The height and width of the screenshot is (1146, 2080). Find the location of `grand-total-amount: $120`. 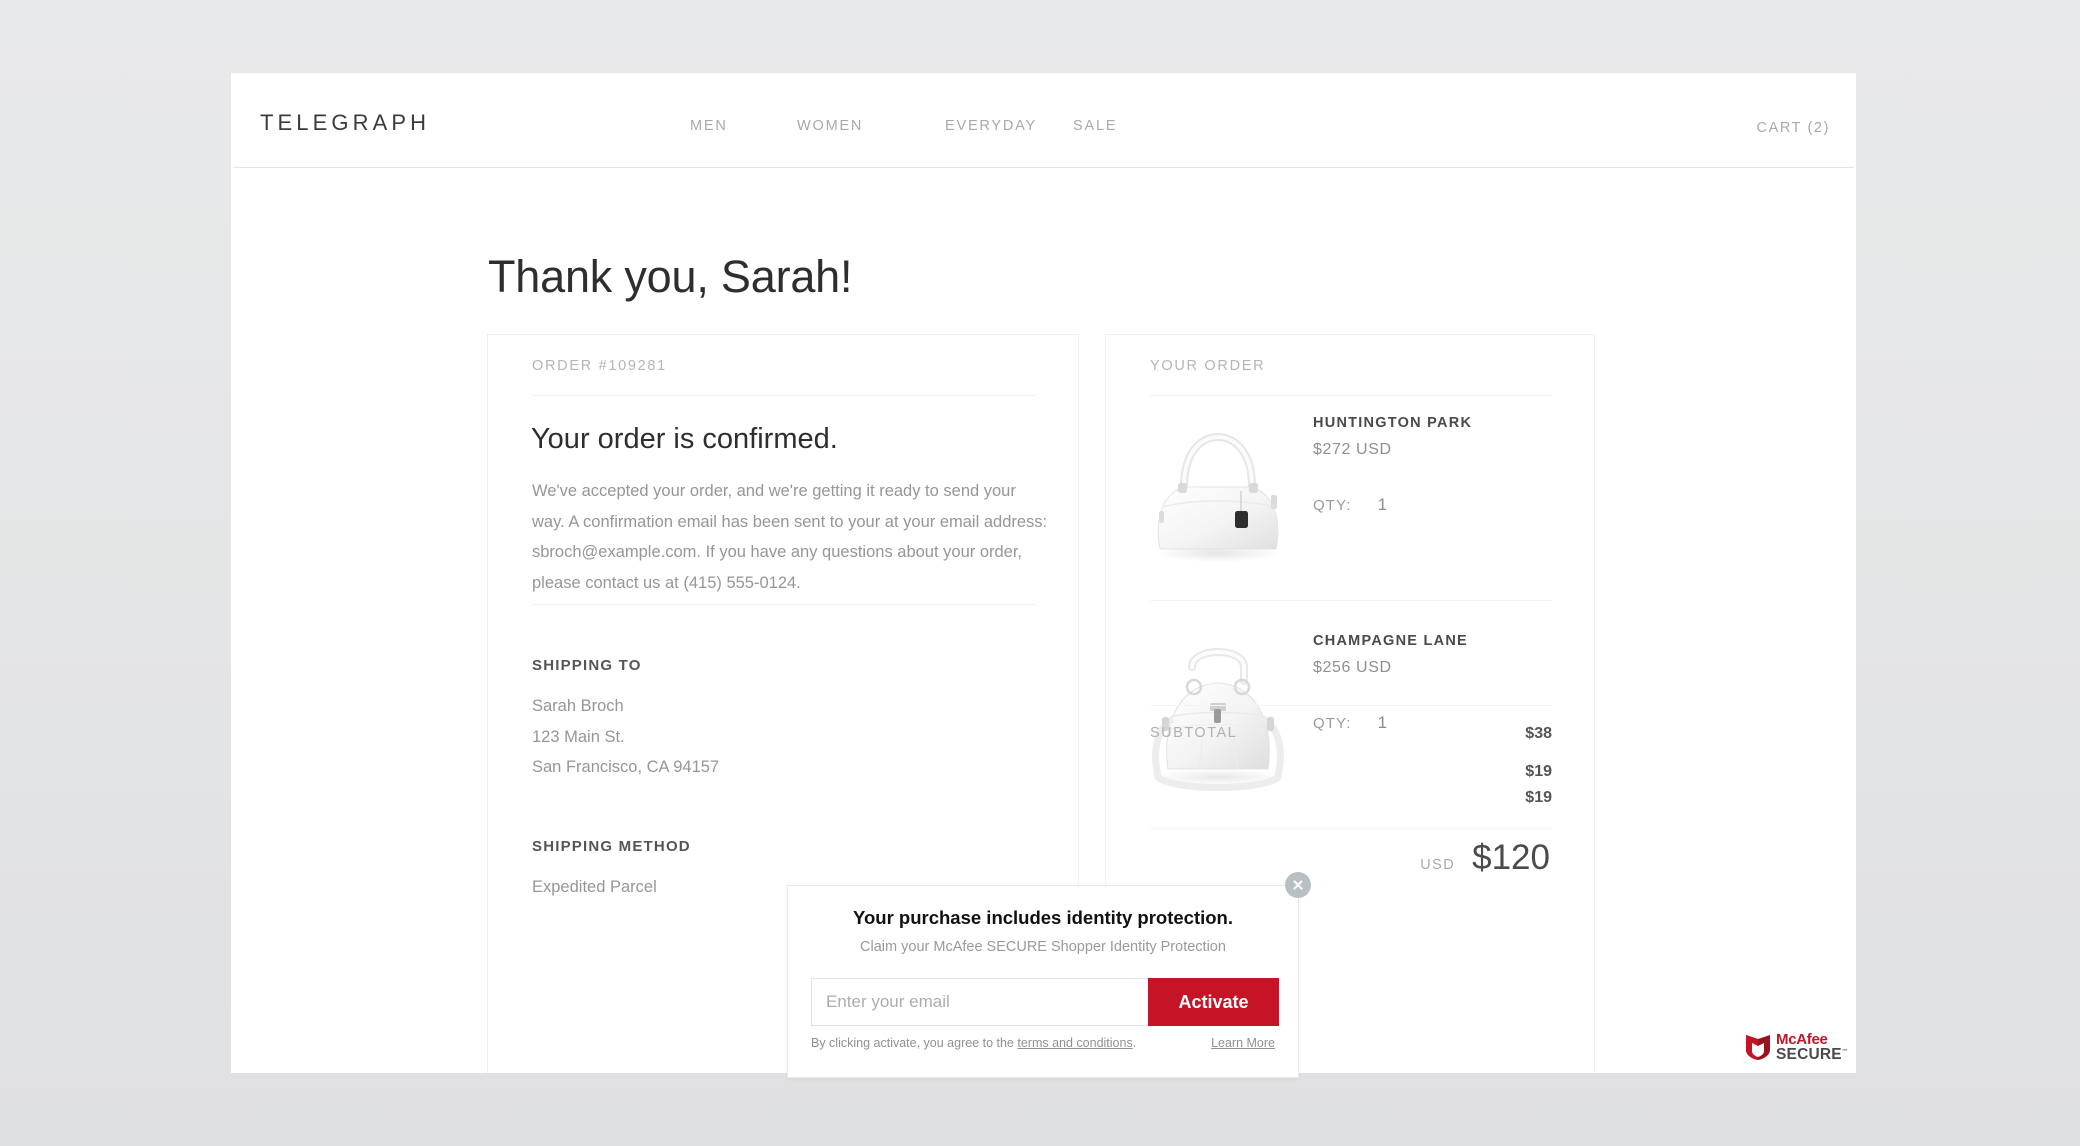

grand-total-amount: $120 is located at coordinates (1511, 857).